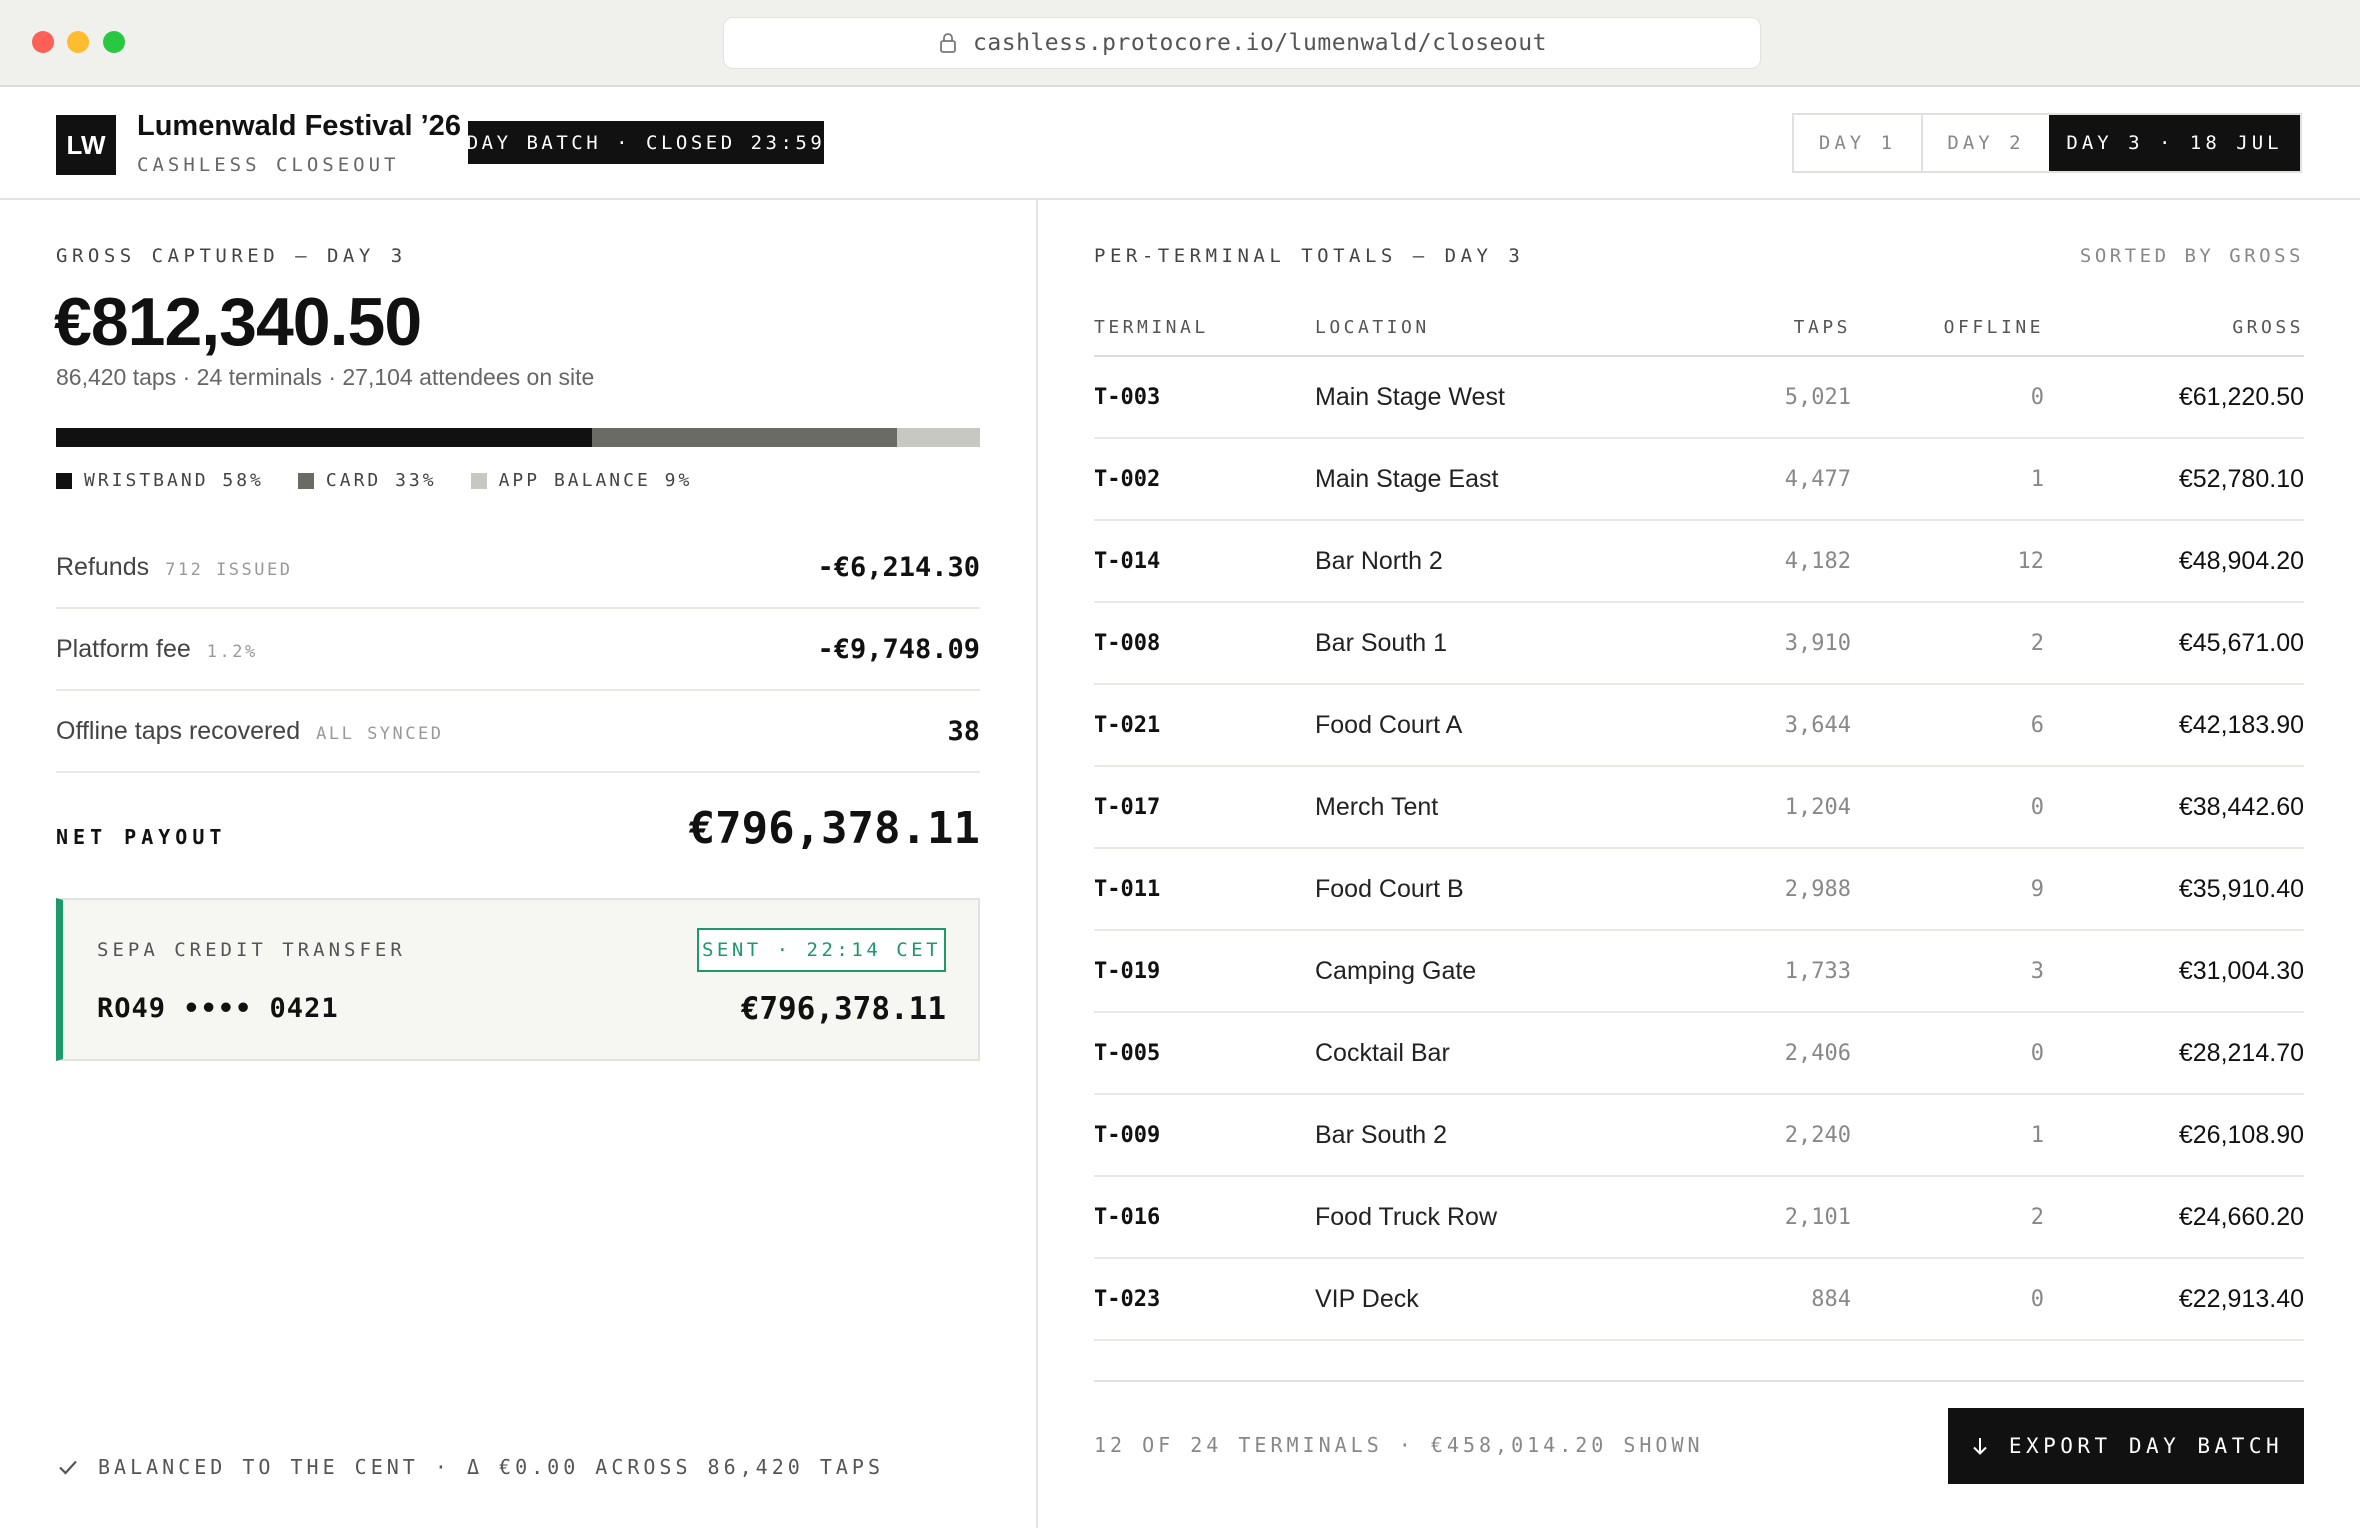 This screenshot has width=2360, height=1528. What do you see at coordinates (1817, 479) in the screenshot?
I see `terminal-taps: 4,477` at bounding box center [1817, 479].